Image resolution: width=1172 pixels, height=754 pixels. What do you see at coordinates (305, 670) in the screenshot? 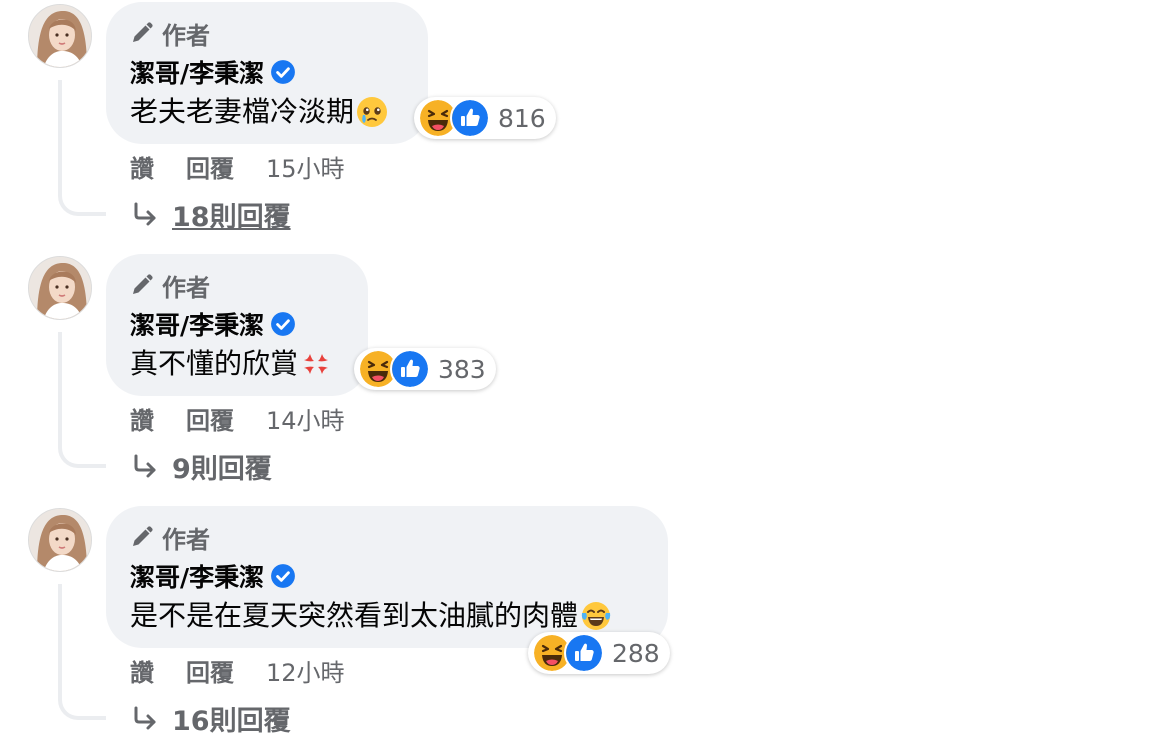
I see `timestamp: 12小時` at bounding box center [305, 670].